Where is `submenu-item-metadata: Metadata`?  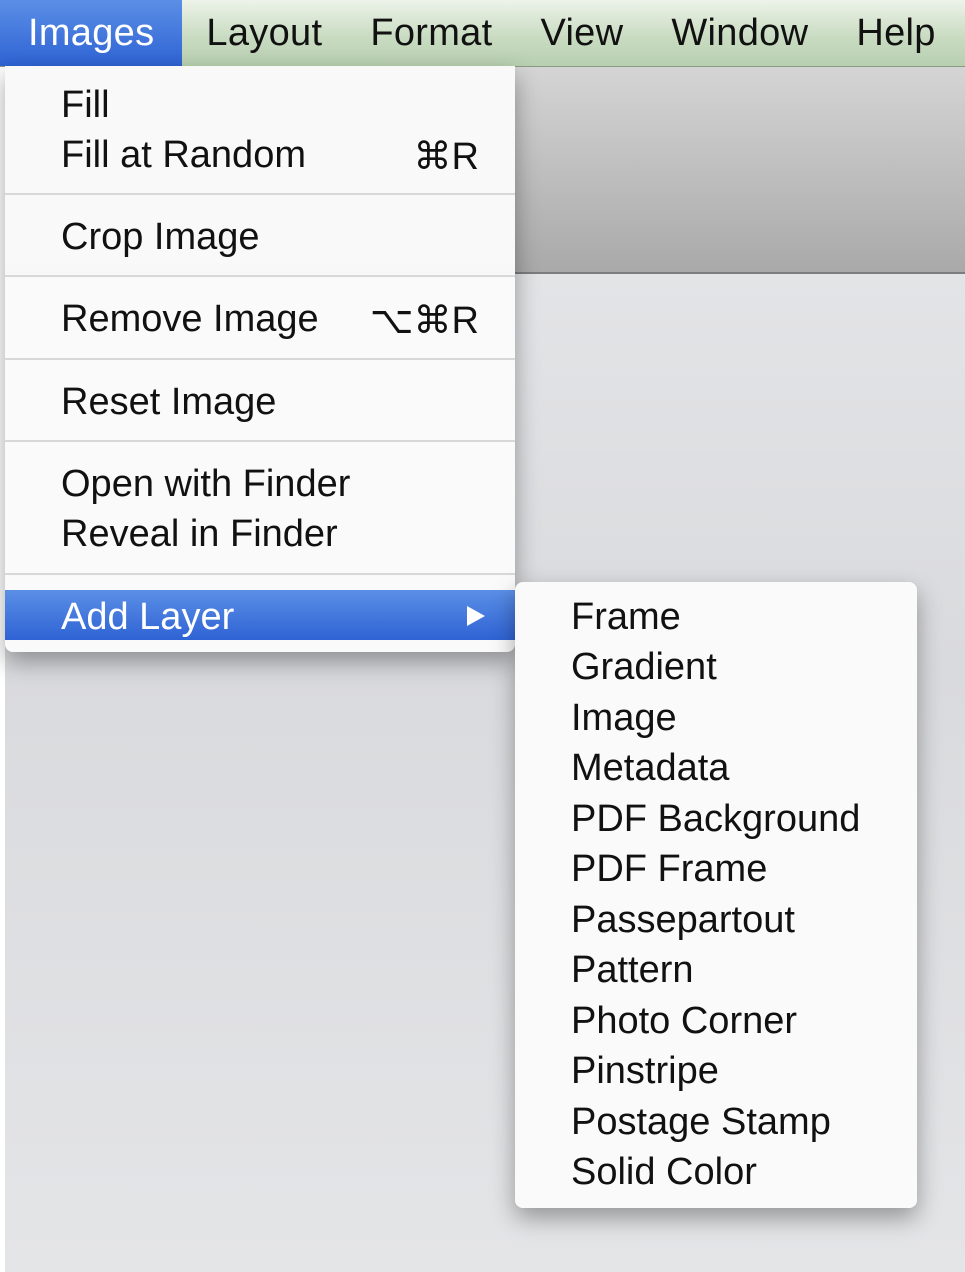
submenu-item-metadata: Metadata is located at coordinates (716, 766).